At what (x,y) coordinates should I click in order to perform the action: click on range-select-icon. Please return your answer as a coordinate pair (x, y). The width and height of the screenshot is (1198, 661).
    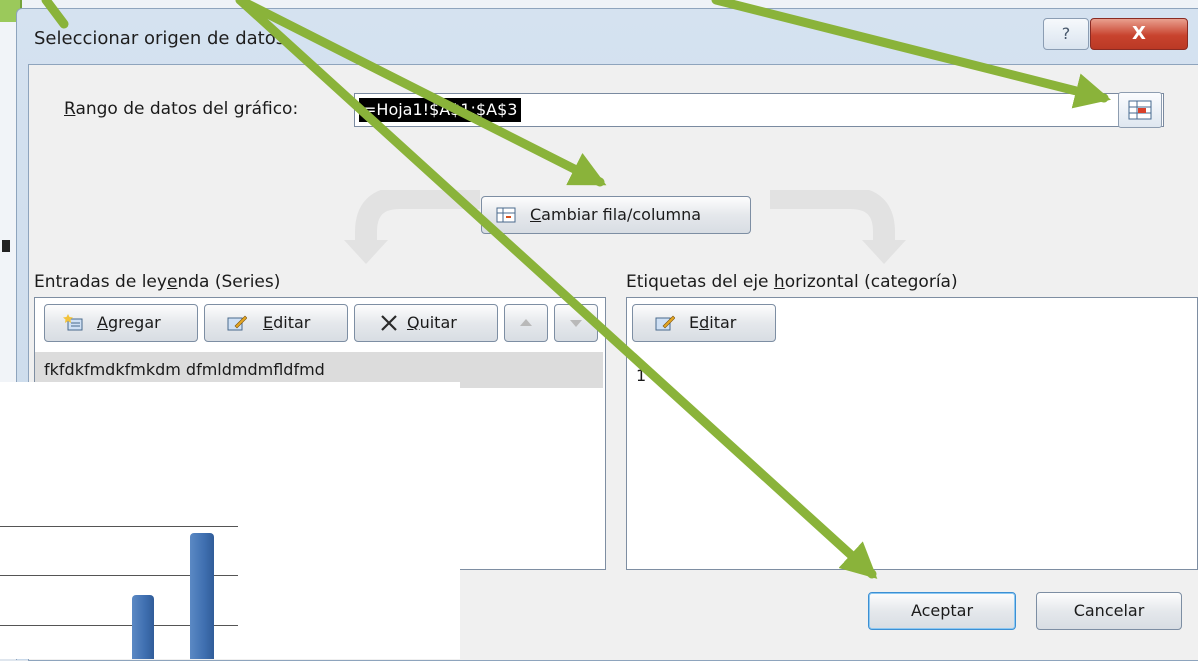
    Looking at the image, I should click on (1140, 110).